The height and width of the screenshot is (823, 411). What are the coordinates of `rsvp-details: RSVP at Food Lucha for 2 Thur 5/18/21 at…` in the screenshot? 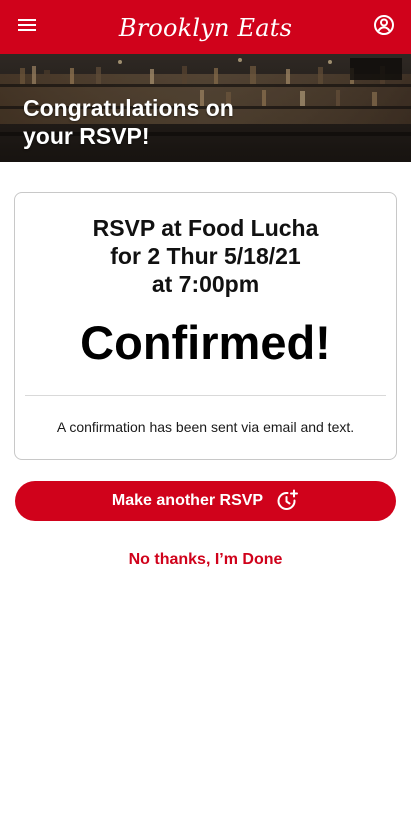 It's located at (205, 256).